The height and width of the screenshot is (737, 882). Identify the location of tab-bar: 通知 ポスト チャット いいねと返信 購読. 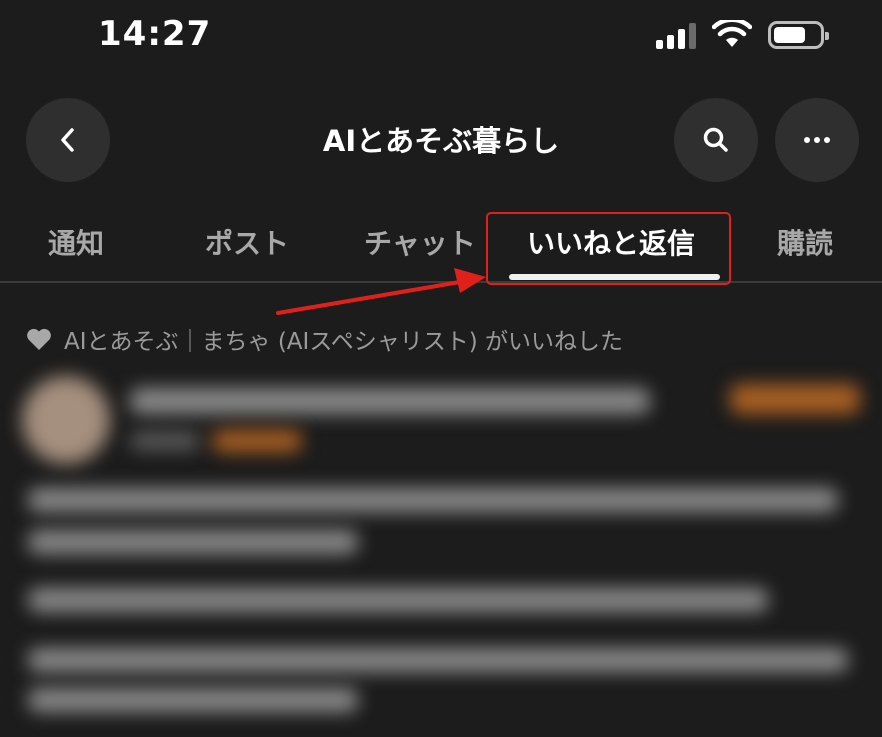
(441, 244).